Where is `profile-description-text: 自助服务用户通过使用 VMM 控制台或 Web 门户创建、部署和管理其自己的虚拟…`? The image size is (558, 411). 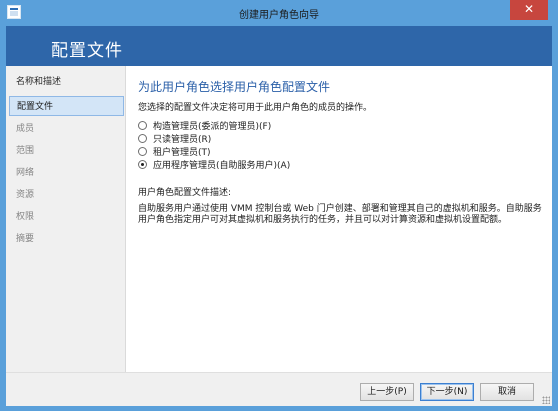 profile-description-text: 自助服务用户通过使用 VMM 控制台或 Web 门户创建、部署和管理其自己的虚拟… is located at coordinates (340, 214).